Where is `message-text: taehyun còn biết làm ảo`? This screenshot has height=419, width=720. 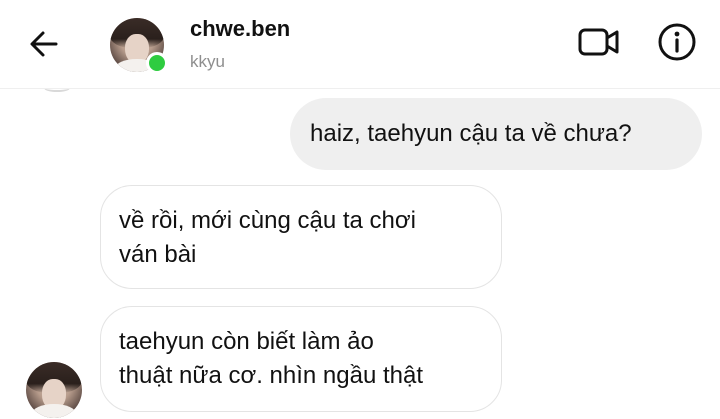 message-text: taehyun còn biết làm ảo is located at coordinates (246, 341).